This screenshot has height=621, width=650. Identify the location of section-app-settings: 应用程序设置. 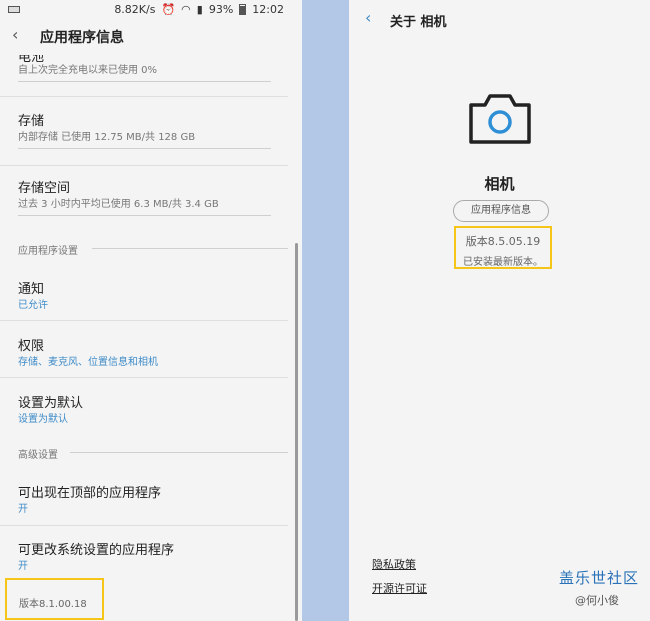
(48, 251).